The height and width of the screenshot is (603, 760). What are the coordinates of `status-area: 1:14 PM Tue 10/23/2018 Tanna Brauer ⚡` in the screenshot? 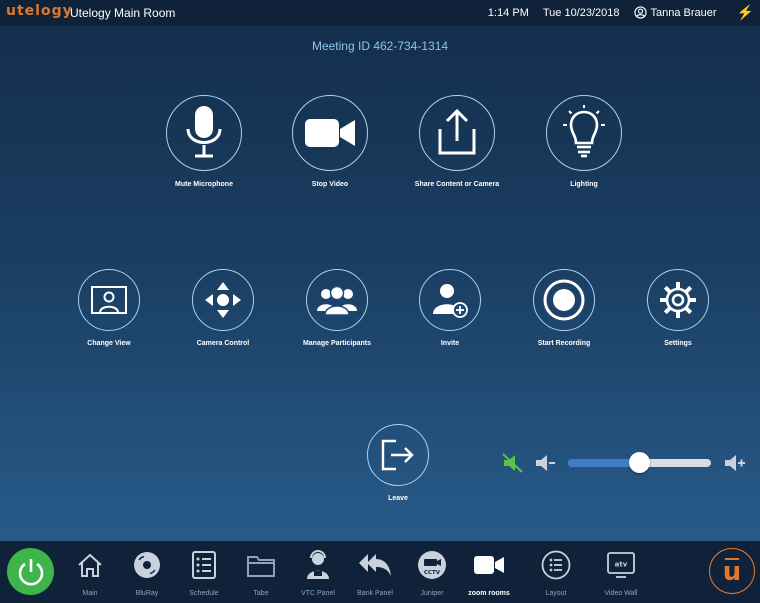 It's located at (621, 12).